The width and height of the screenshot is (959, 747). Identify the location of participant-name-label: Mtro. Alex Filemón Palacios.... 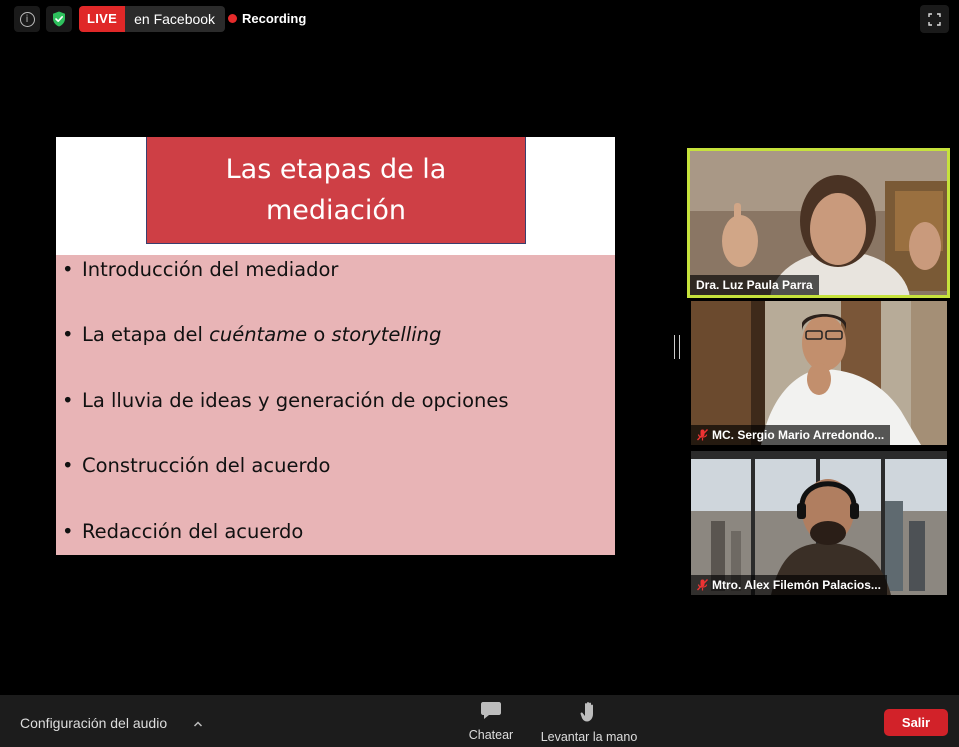
(789, 585).